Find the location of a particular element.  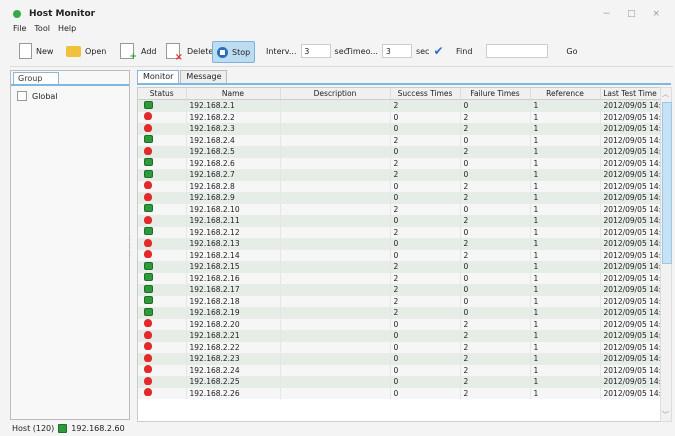

find-input is located at coordinates (517, 51).